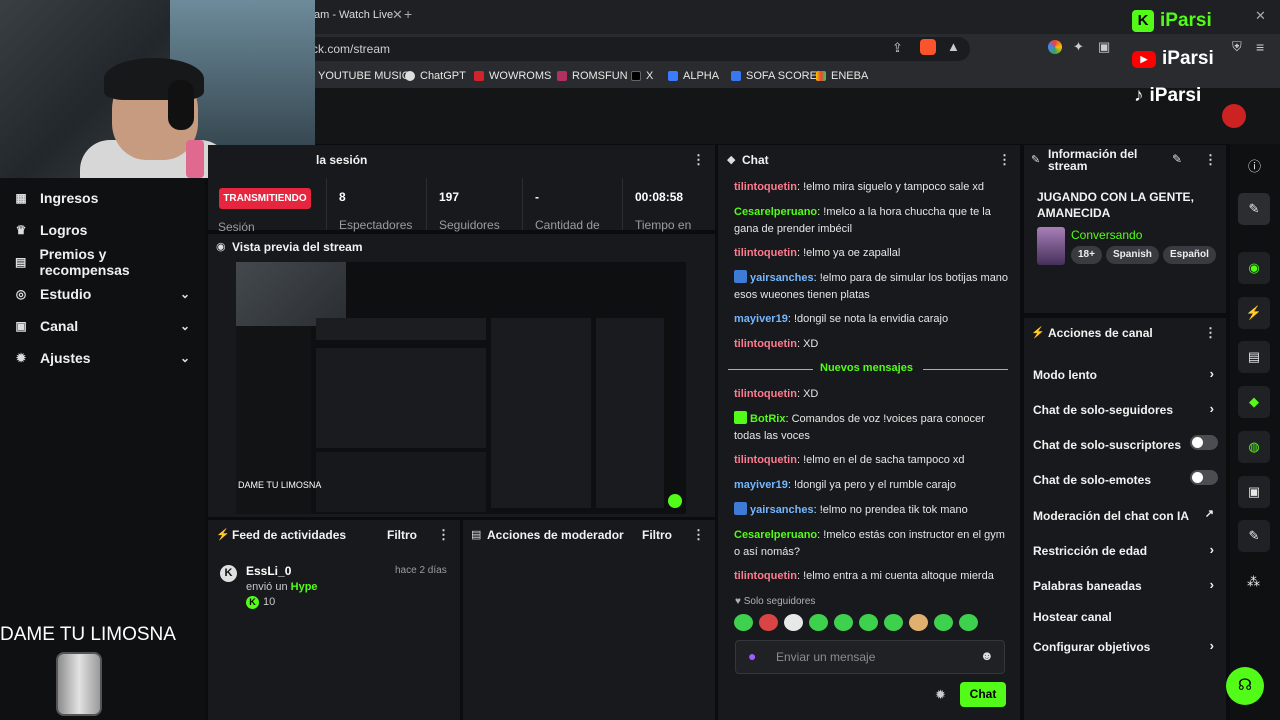 This screenshot has height=720, width=1280. Describe the element at coordinates (1125, 646) in the screenshot. I see `channel-action-item: Configurar objetivos ›` at that location.